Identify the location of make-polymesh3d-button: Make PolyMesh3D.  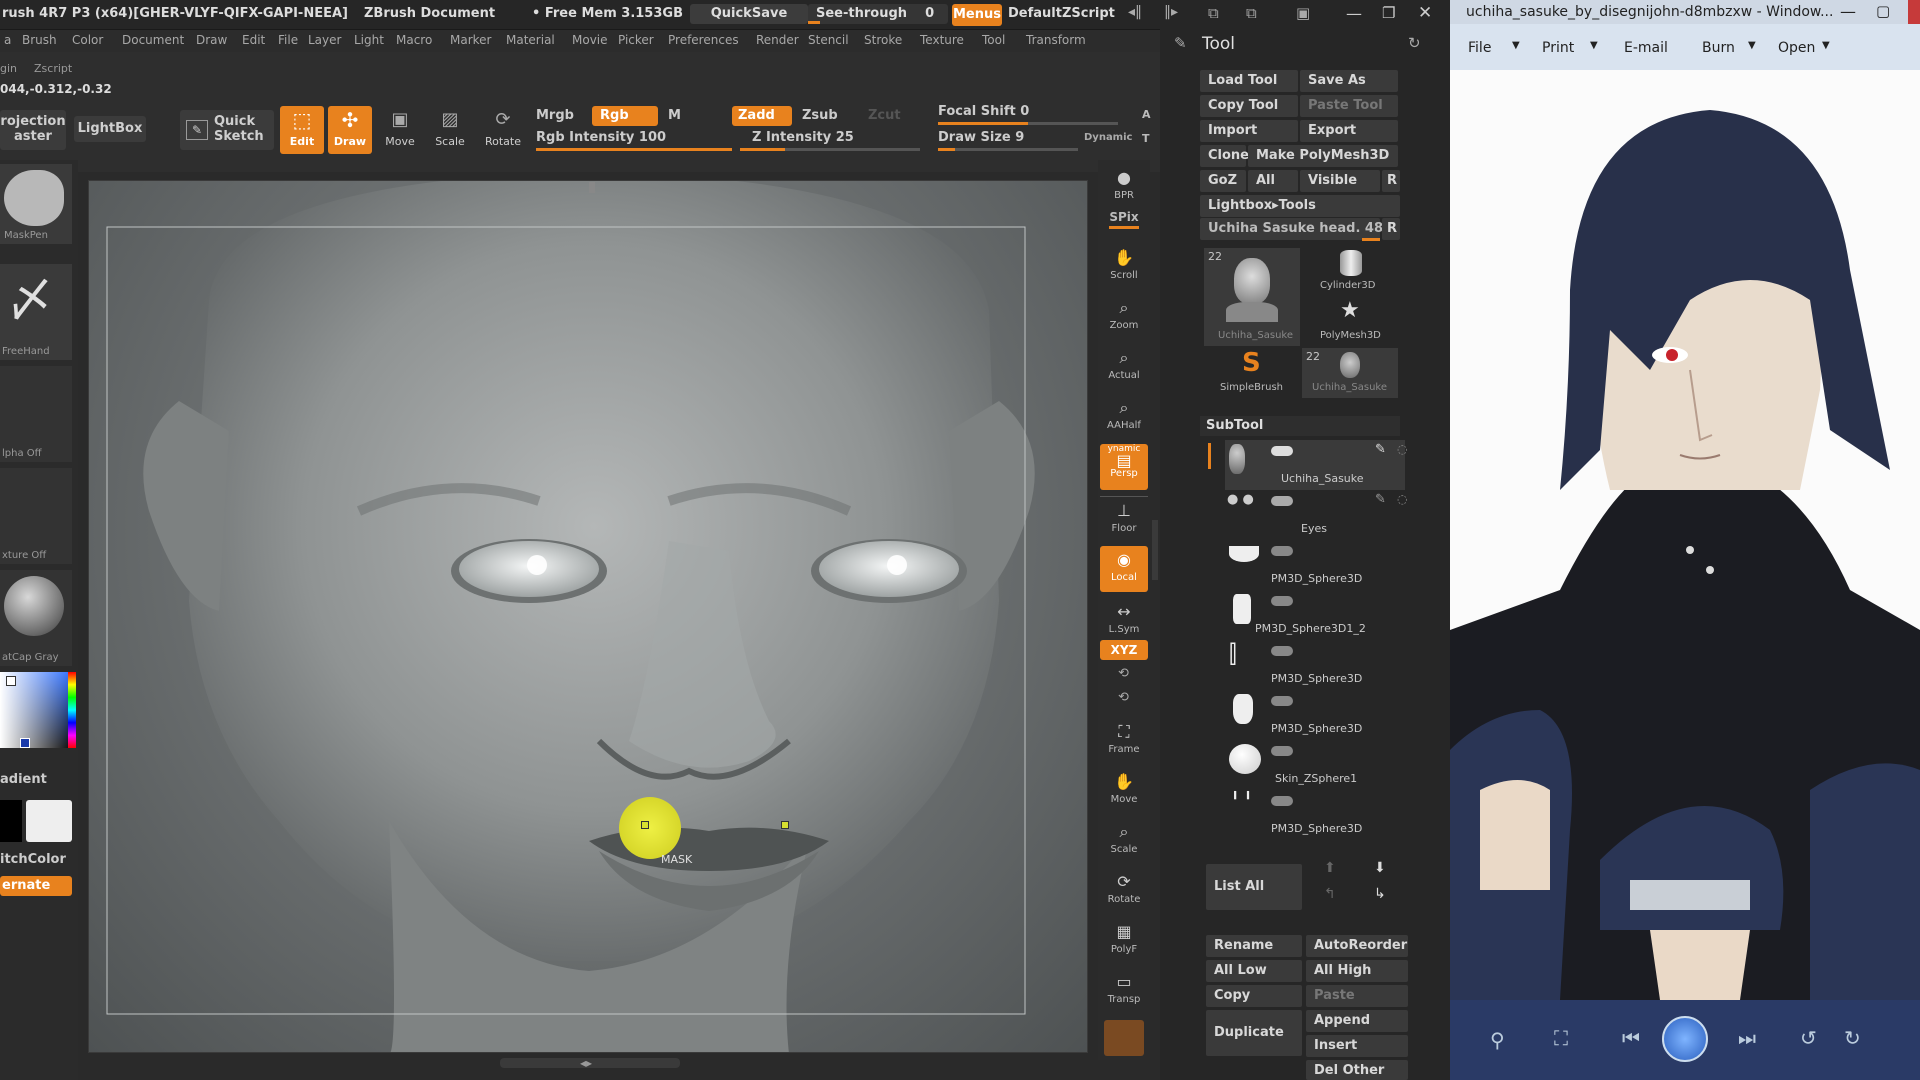
(1323, 156).